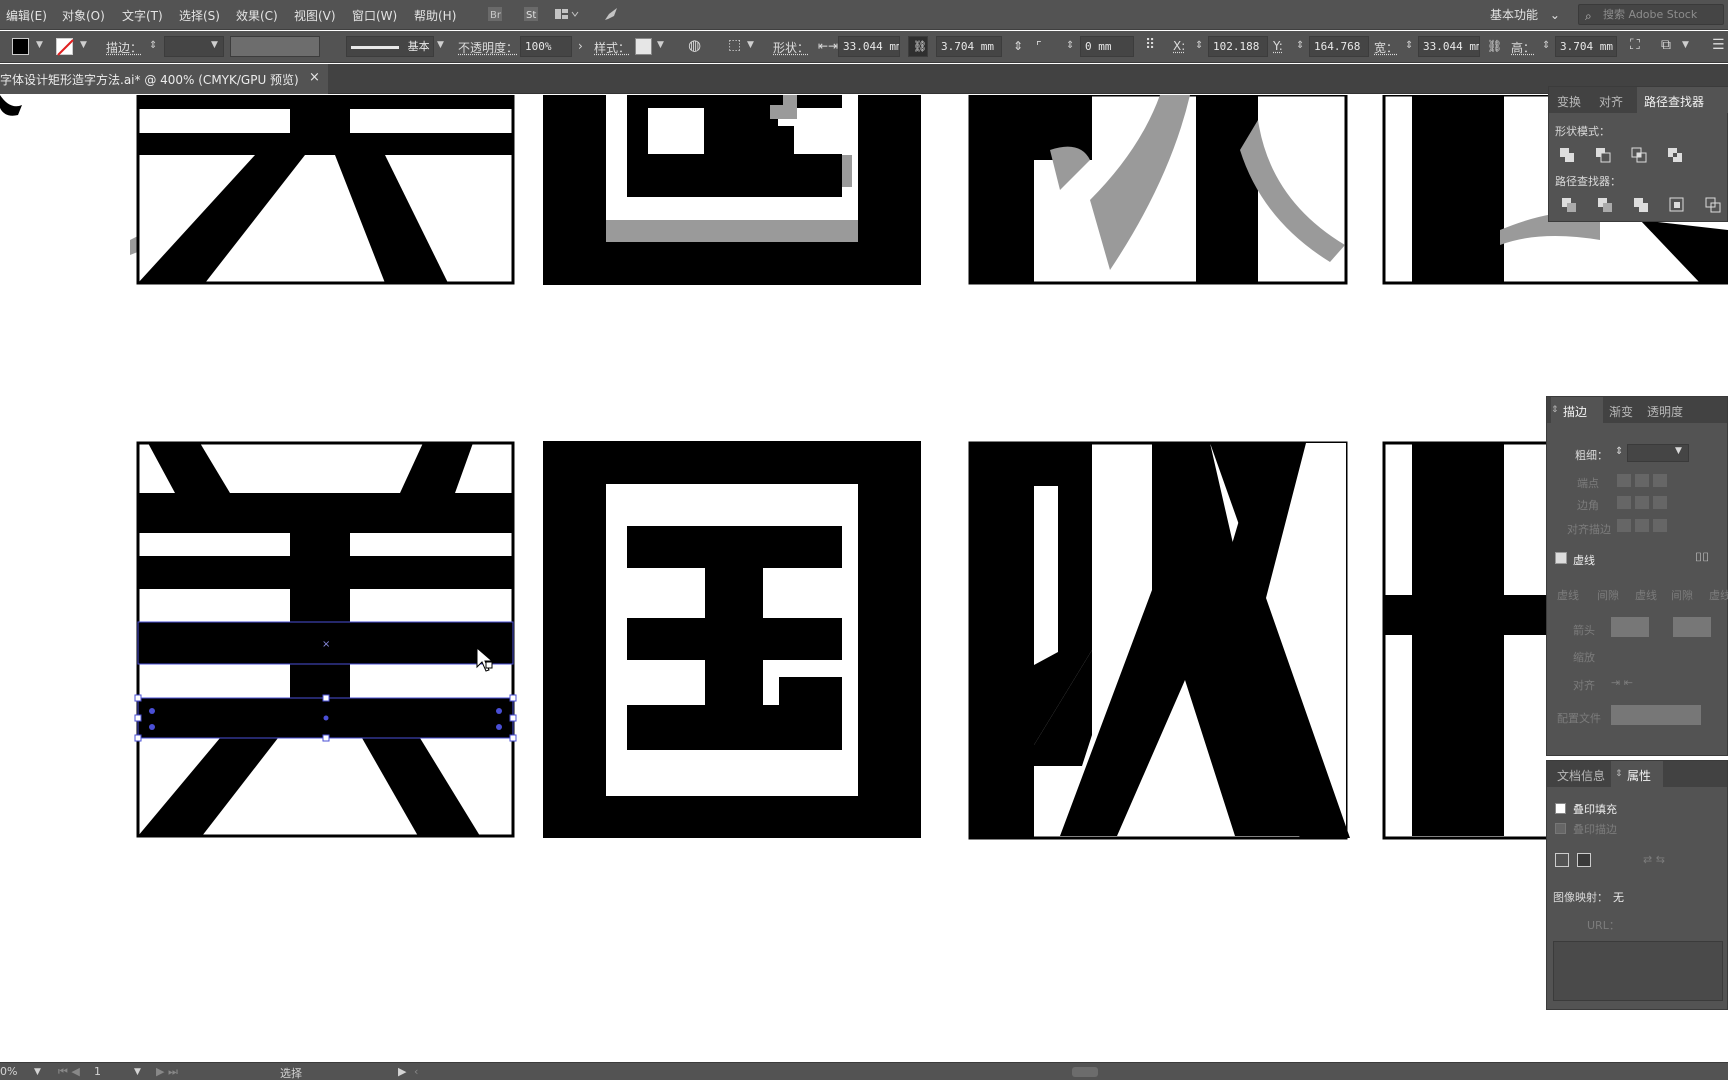  I want to click on unite-icon, so click(1567, 155).